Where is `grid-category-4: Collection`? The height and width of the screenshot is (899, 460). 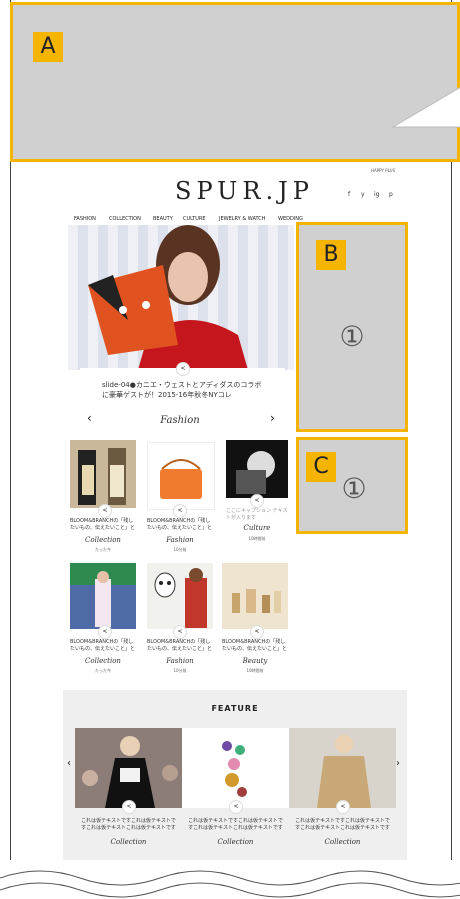 grid-category-4: Collection is located at coordinates (103, 661).